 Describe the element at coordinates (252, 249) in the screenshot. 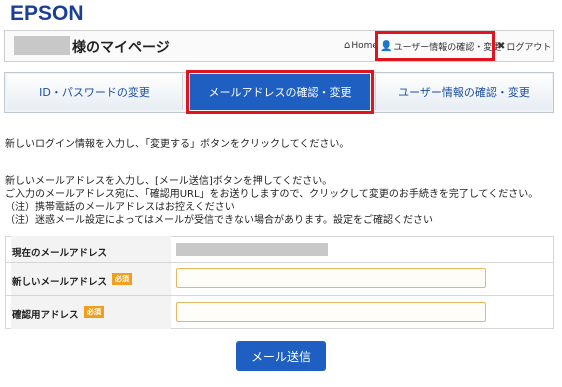

I see `current-email-redacted` at that location.